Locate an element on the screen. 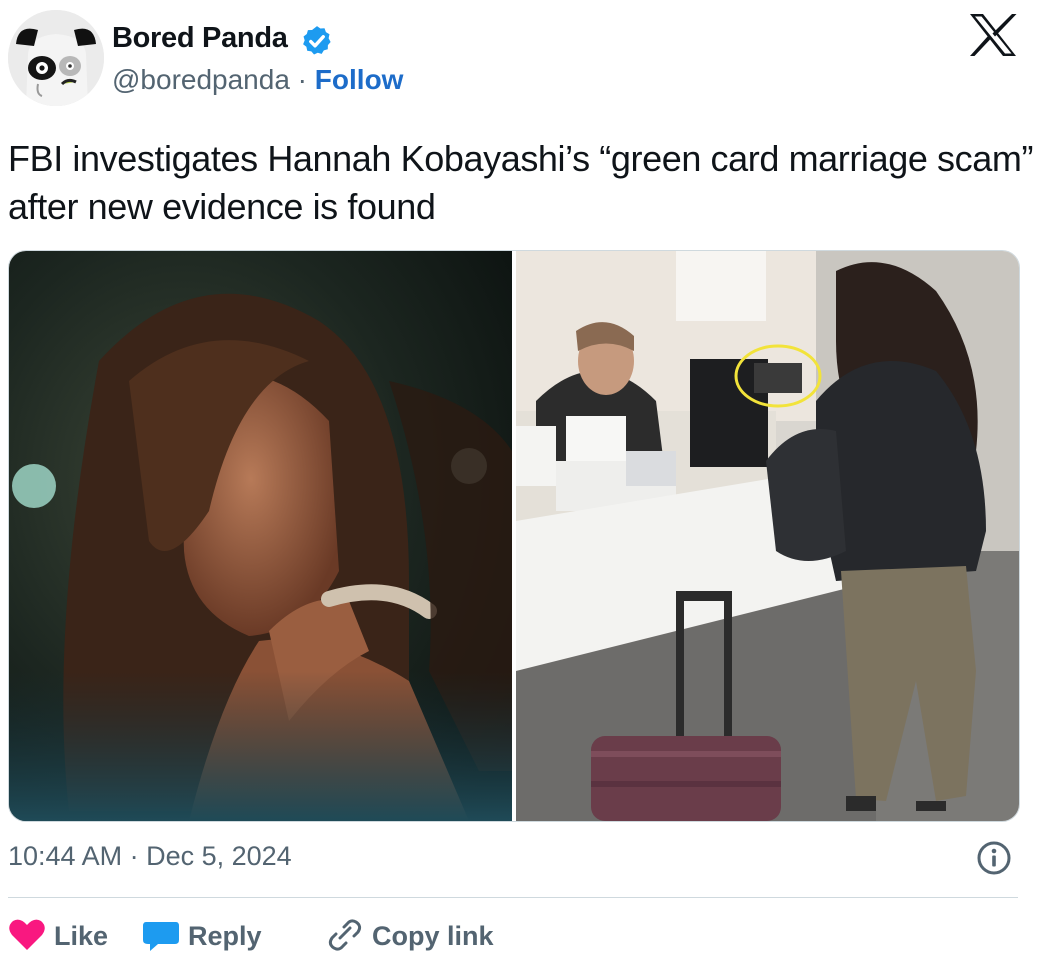 The height and width of the screenshot is (958, 1044). copy-link-label: Copy link is located at coordinates (433, 936).